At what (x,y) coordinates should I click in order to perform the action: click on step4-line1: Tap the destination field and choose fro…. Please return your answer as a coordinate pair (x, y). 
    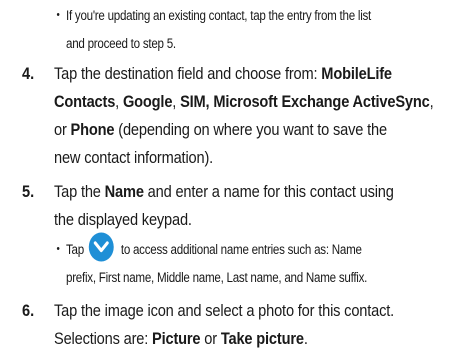
    Looking at the image, I should click on (223, 73).